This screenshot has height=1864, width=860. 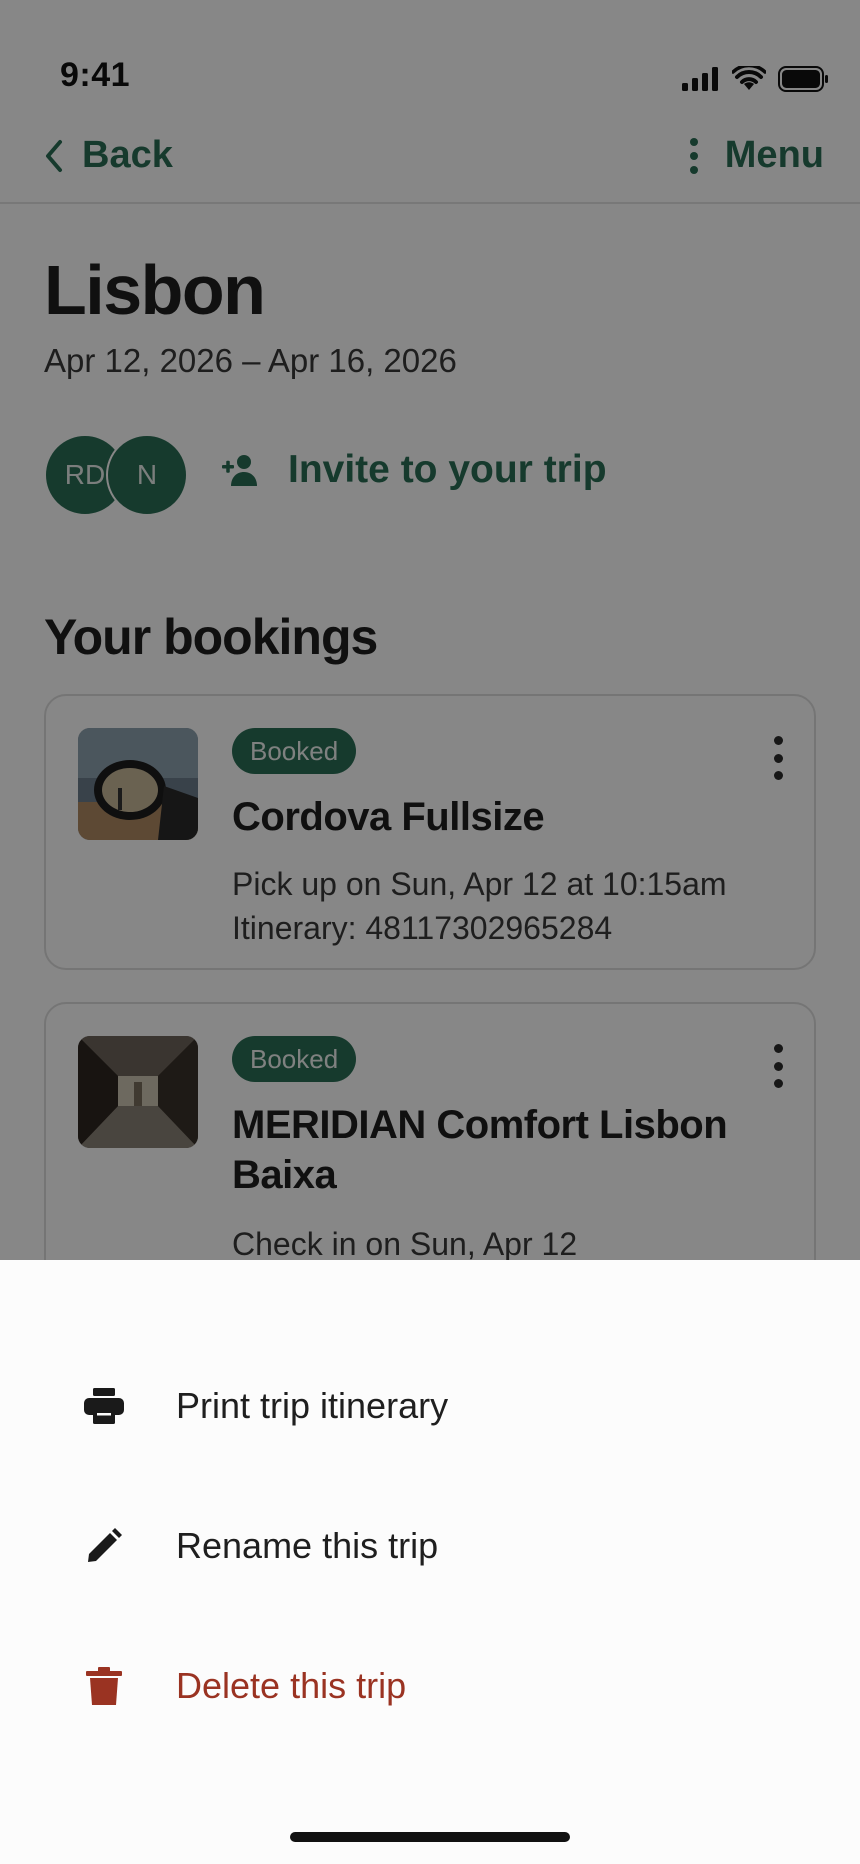 What do you see at coordinates (312, 1405) in the screenshot?
I see `print-itinerary-label: Print trip itinerary` at bounding box center [312, 1405].